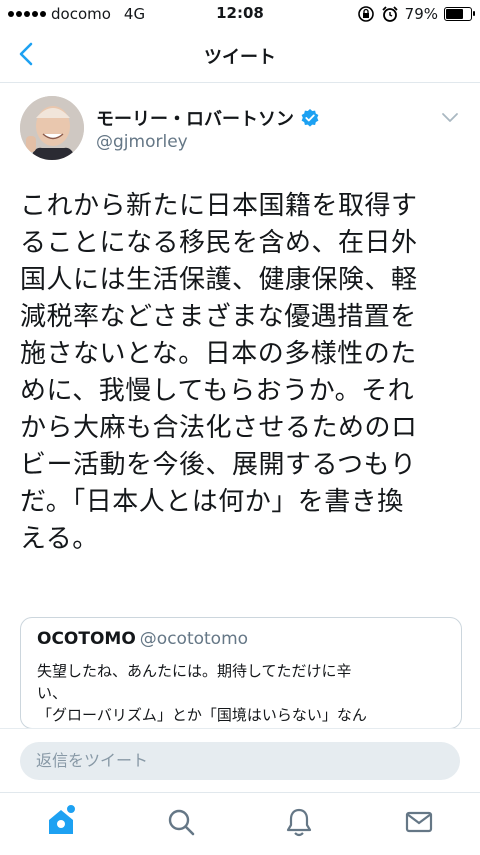  I want to click on author-name: モーリー・ロバートソン, so click(208, 118).